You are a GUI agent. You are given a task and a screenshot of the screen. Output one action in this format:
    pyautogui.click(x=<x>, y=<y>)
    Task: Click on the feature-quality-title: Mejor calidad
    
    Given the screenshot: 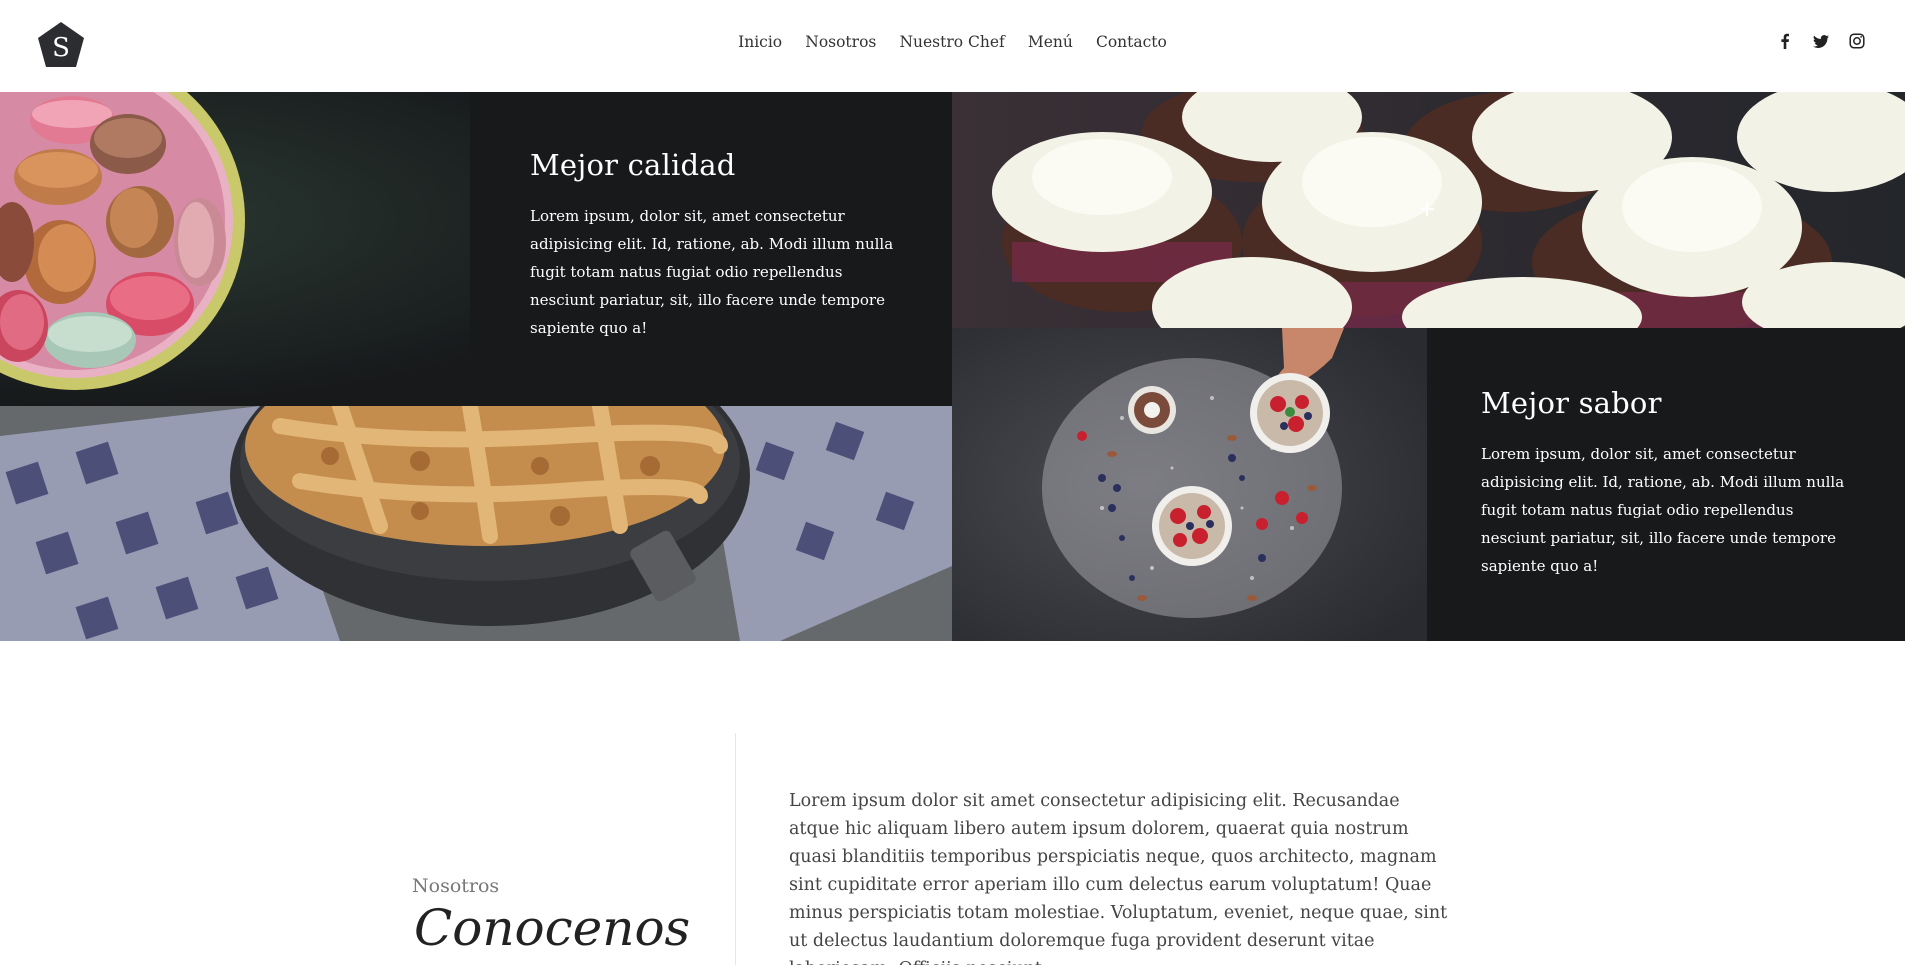 What is the action you would take?
    pyautogui.click(x=633, y=165)
    